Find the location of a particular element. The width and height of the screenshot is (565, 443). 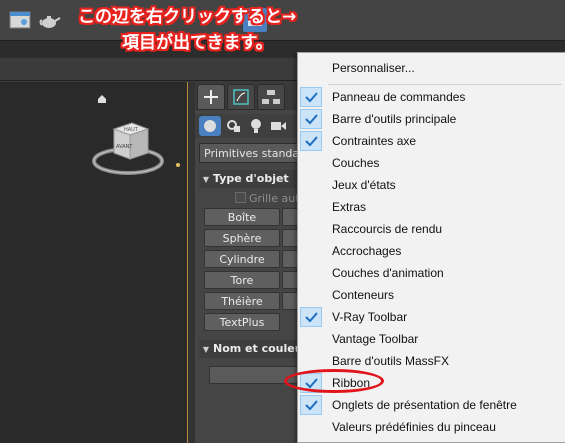

menu-item-layers: Couches is located at coordinates (431, 163).